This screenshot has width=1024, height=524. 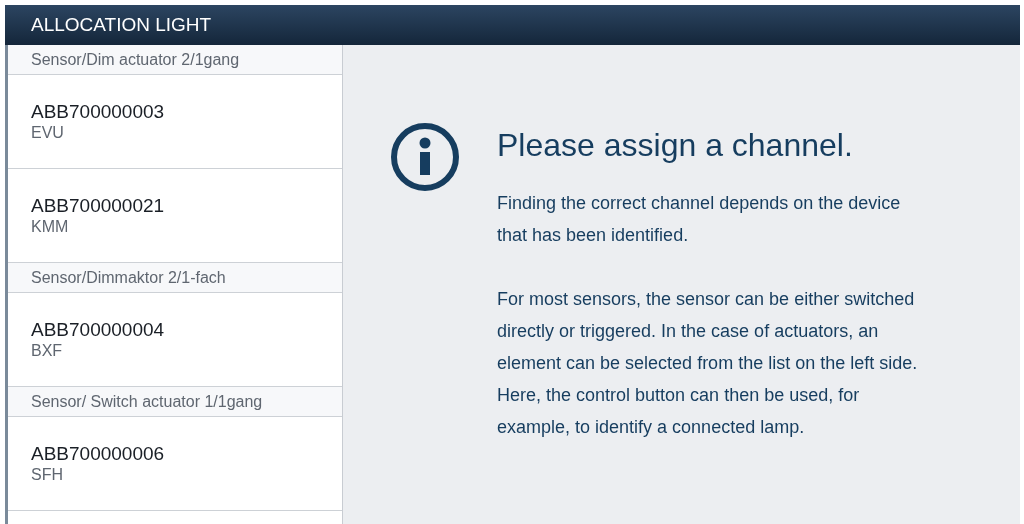 What do you see at coordinates (175, 278) in the screenshot?
I see `group-header: Sensor/Dimmaktor 2/1-fach` at bounding box center [175, 278].